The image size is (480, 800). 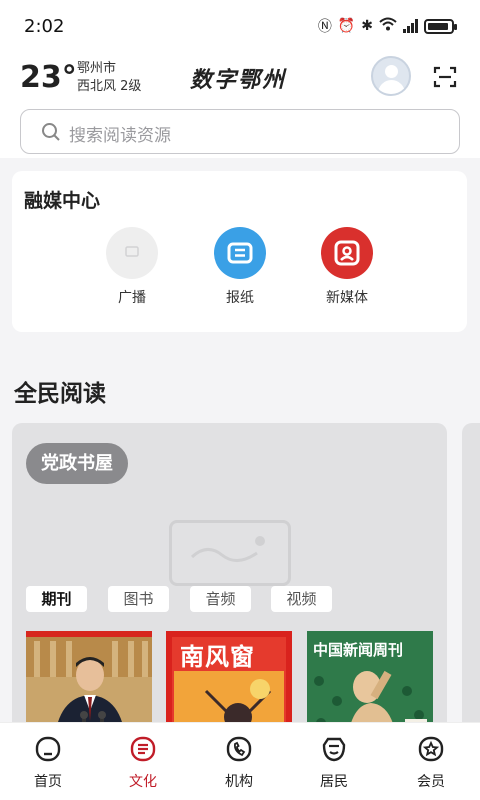 I want to click on new-media-icon, so click(x=347, y=253).